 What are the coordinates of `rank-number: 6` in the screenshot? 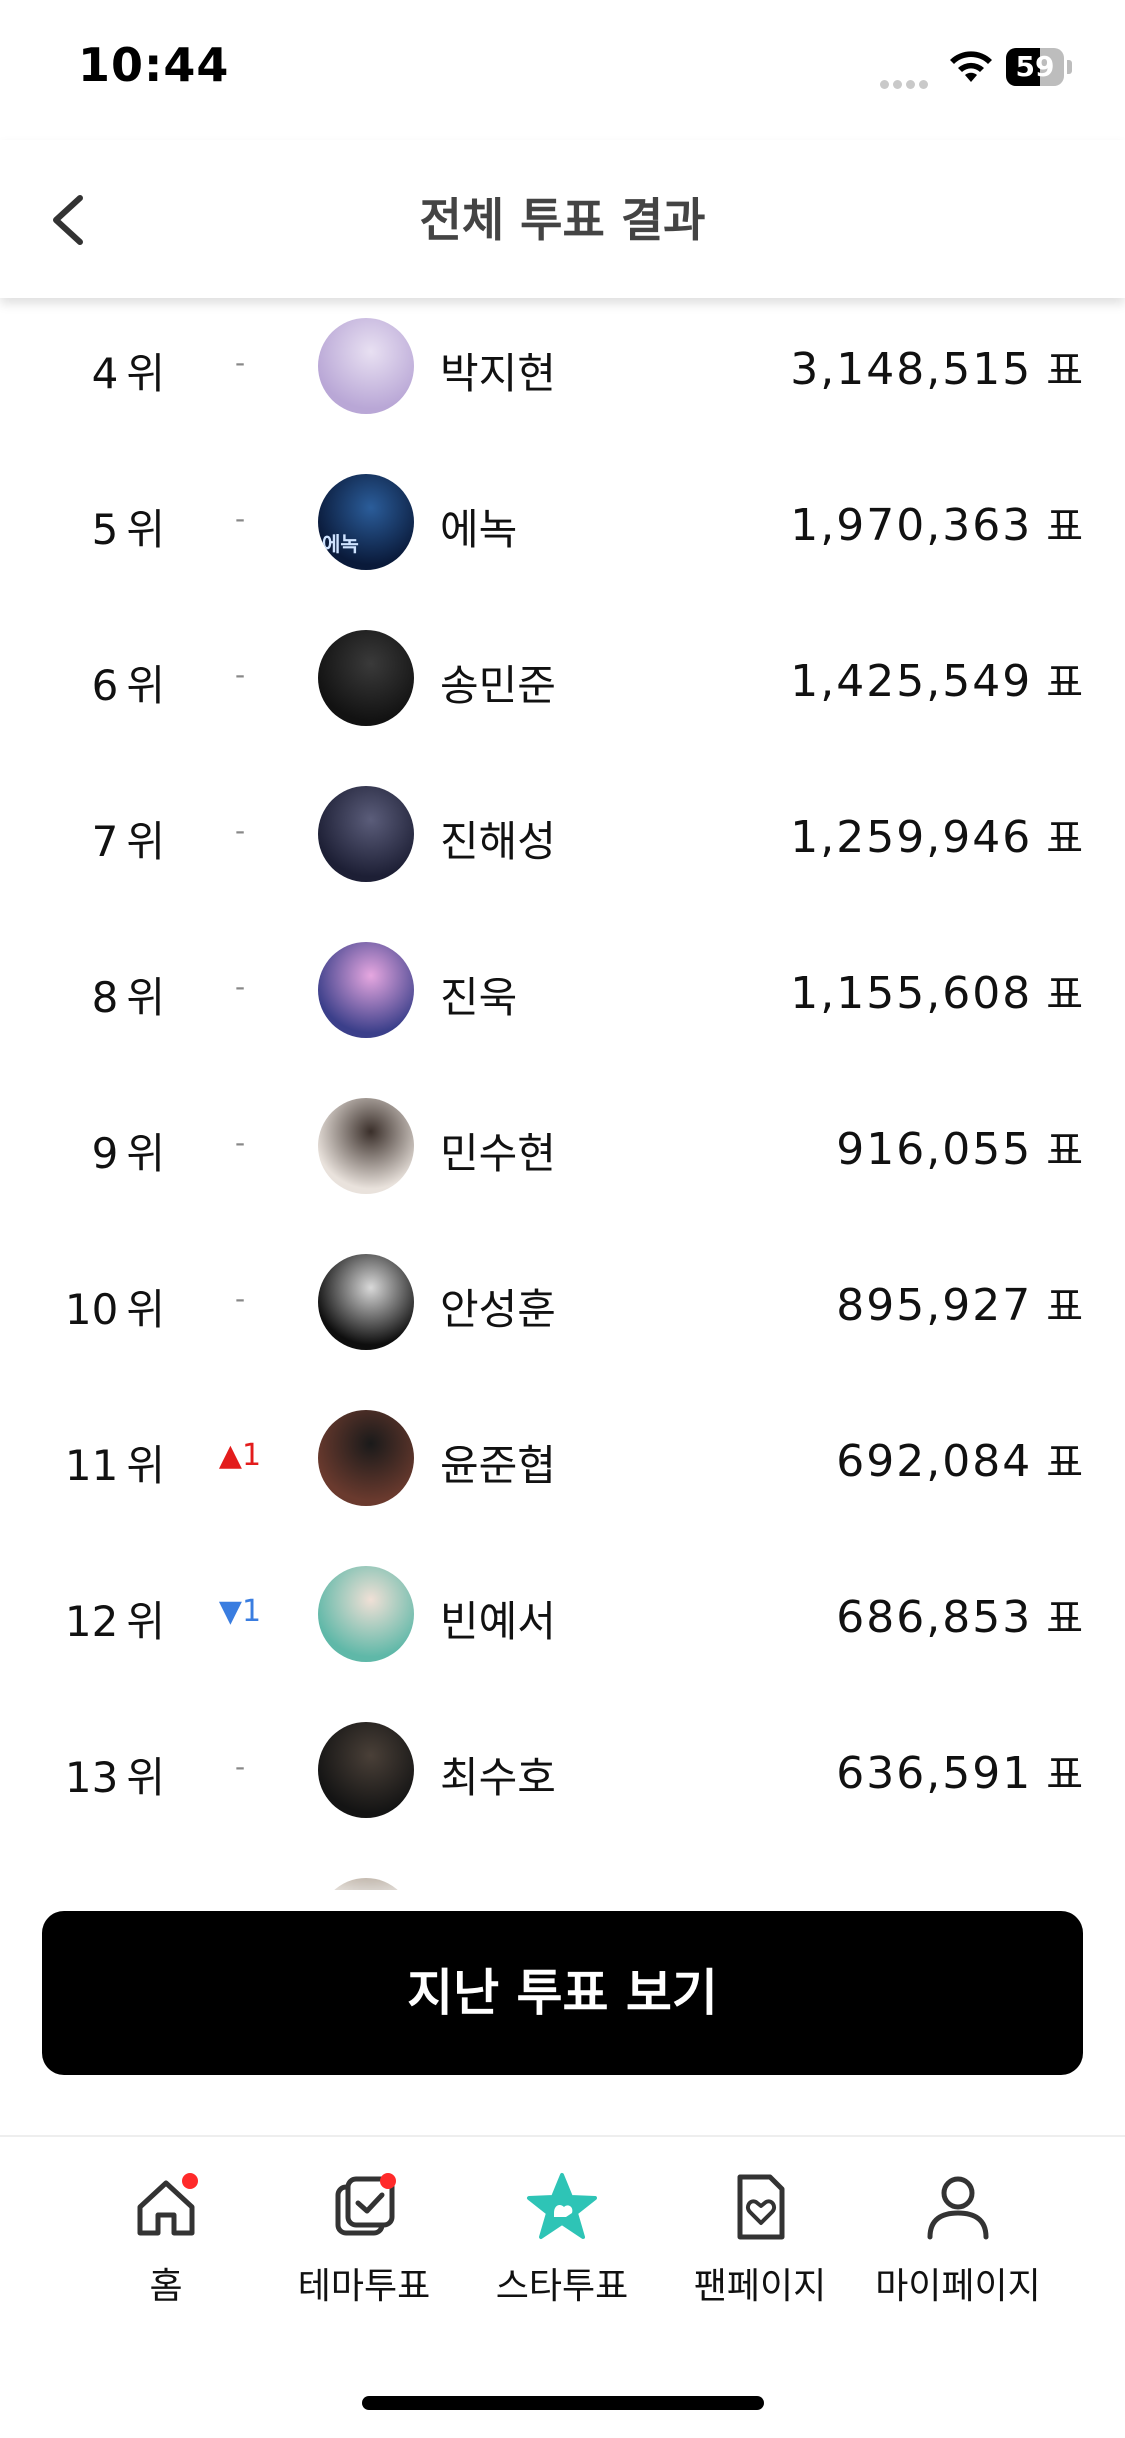 It's located at (105, 685).